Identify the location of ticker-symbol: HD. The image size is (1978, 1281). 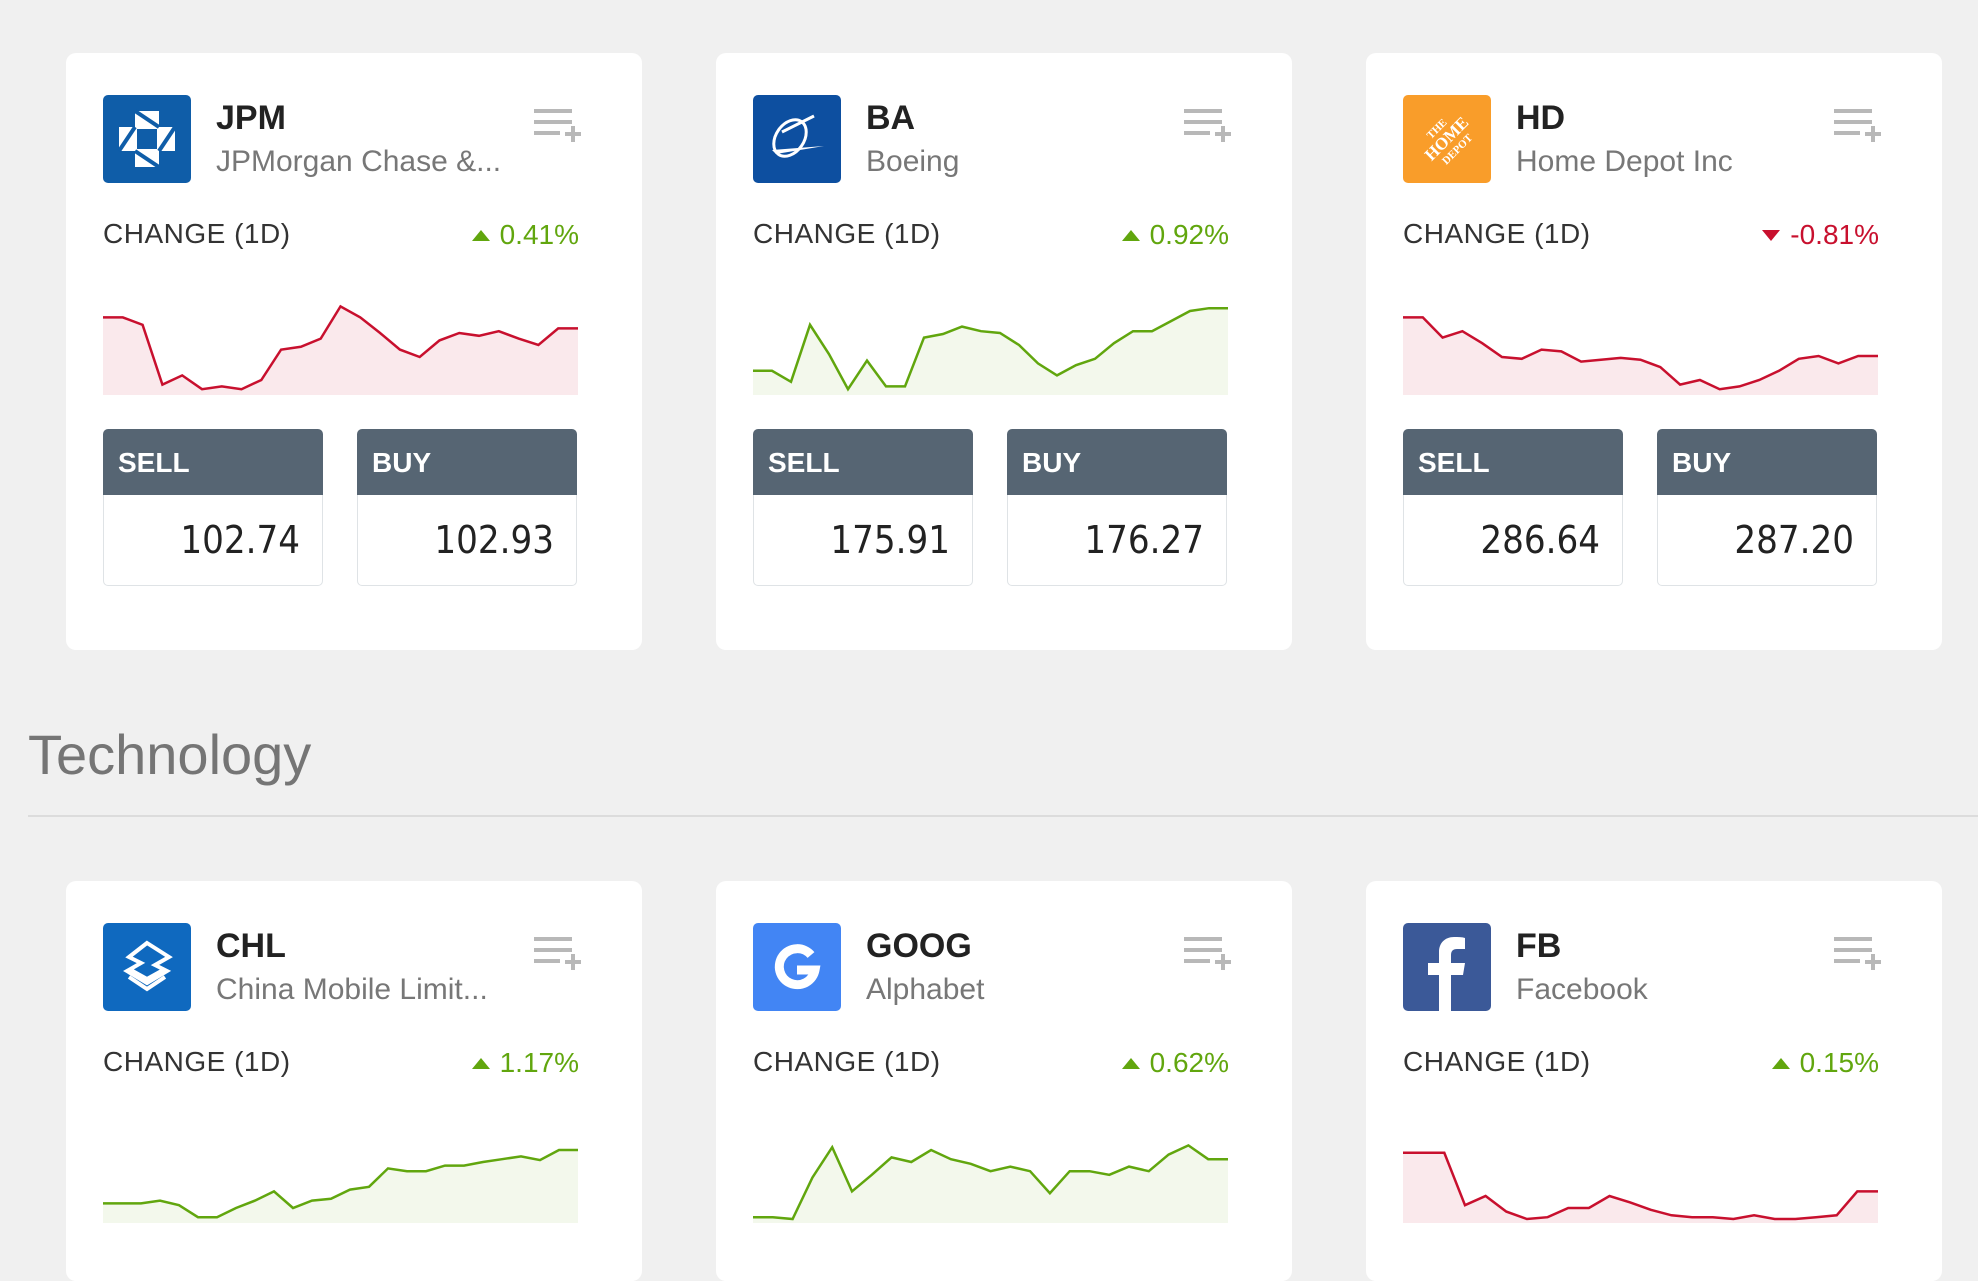
(1540, 118).